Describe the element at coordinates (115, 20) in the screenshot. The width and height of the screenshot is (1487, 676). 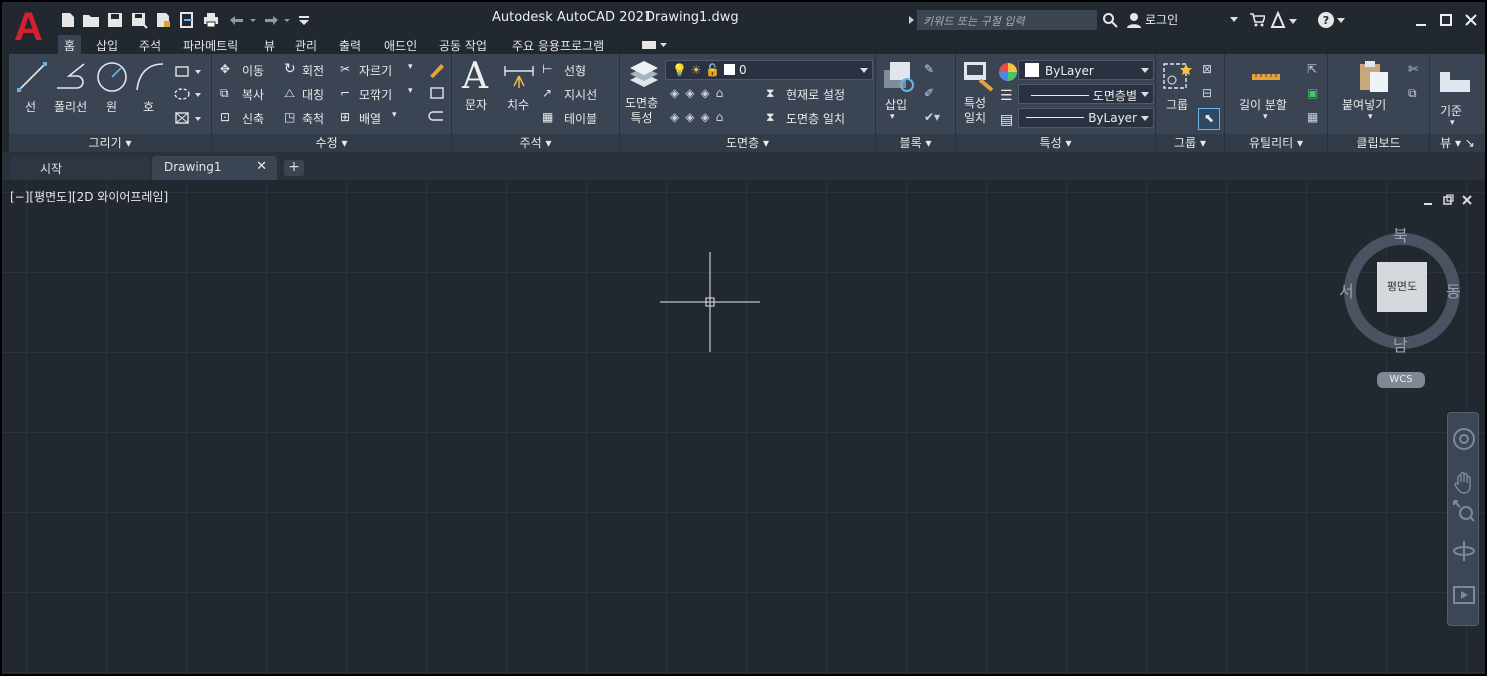
I see `save-icon` at that location.